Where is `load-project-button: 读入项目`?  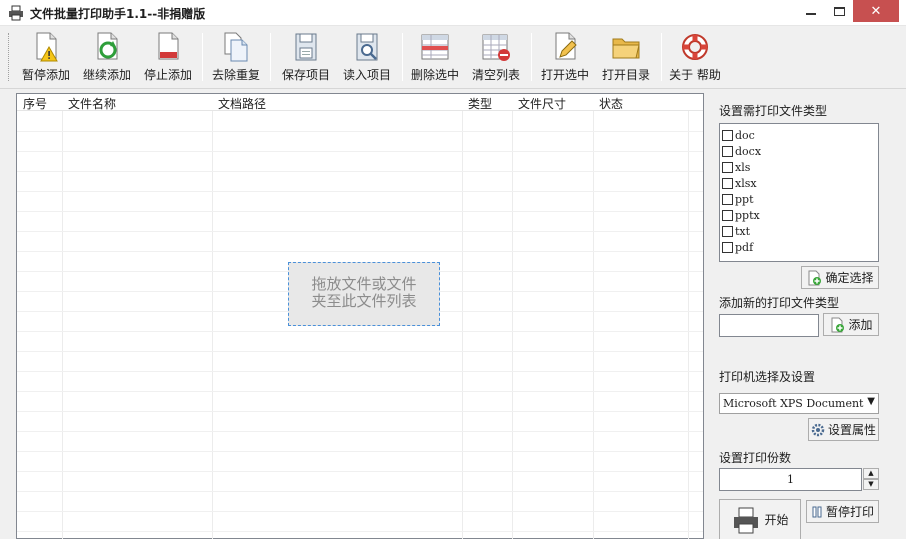
load-project-button: 读入项目 is located at coordinates (367, 58).